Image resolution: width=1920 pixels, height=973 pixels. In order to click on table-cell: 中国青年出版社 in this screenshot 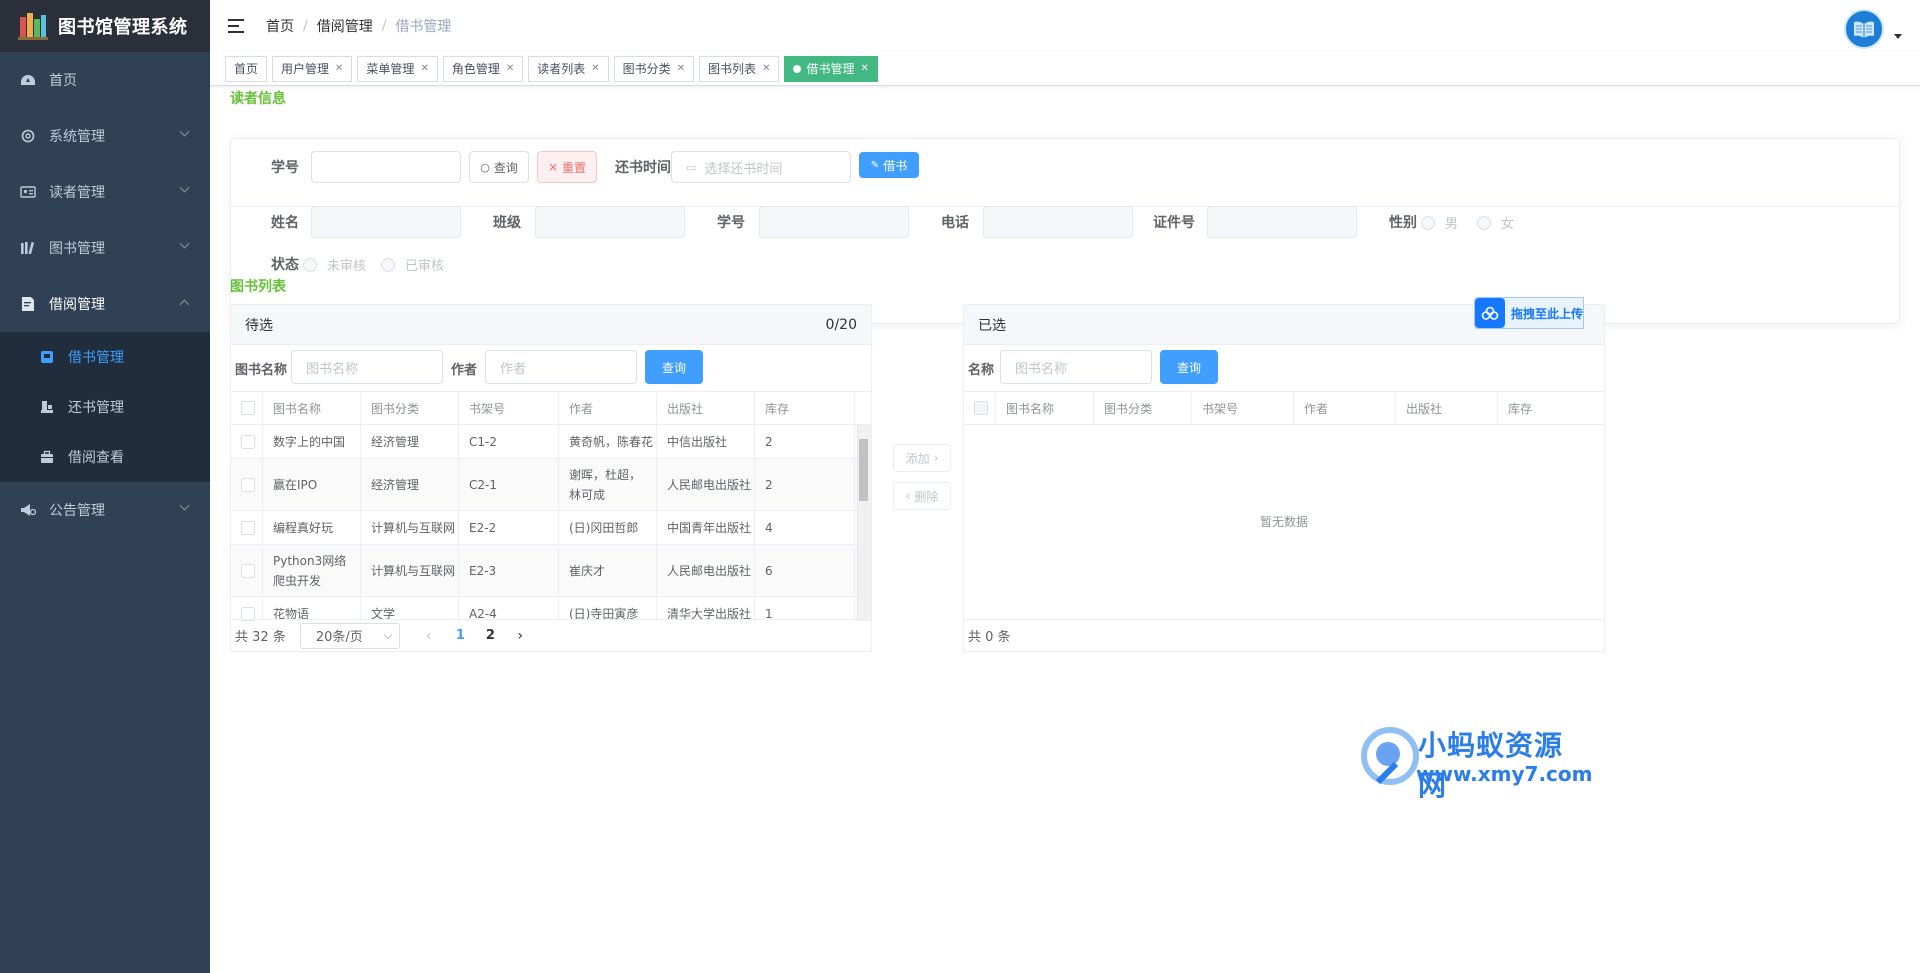, I will do `click(706, 527)`.